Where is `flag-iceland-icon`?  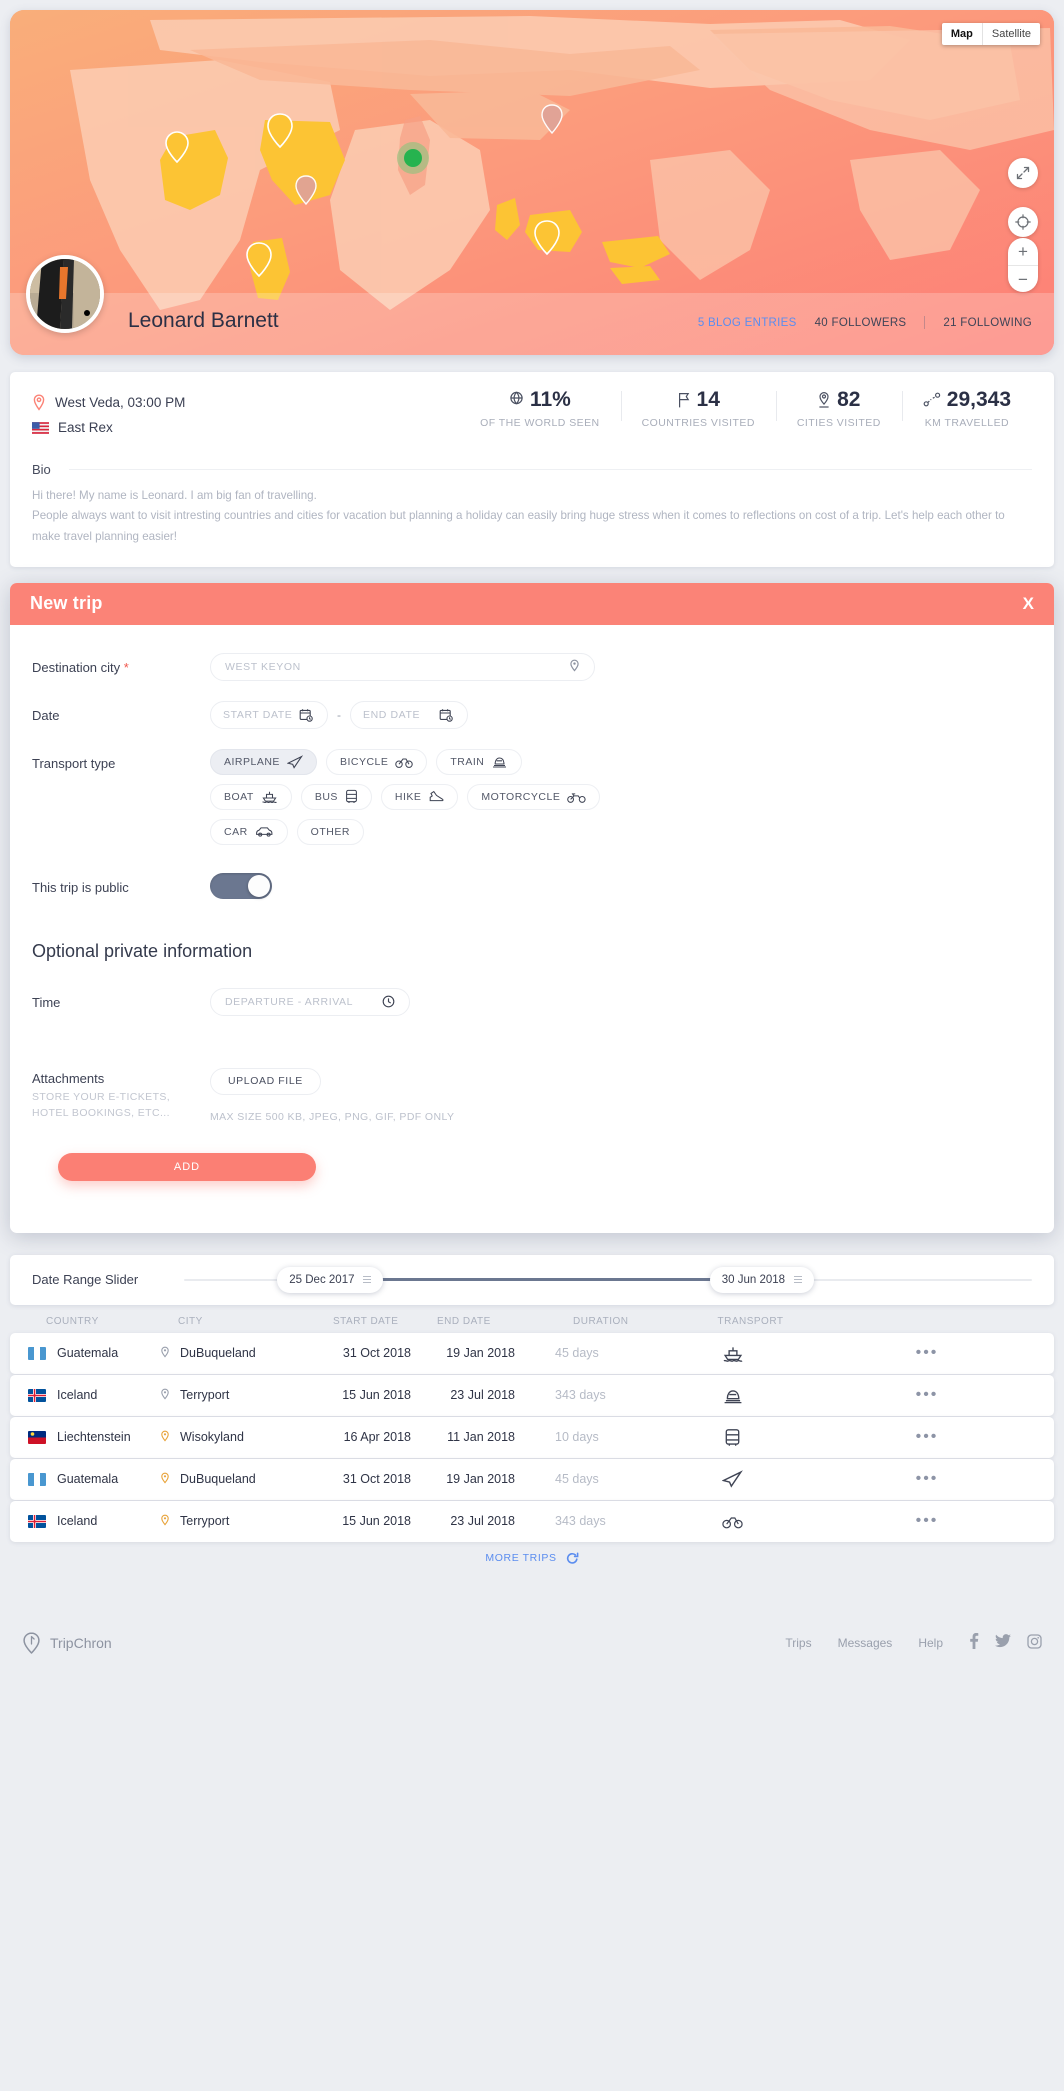
flag-iceland-icon is located at coordinates (37, 1521).